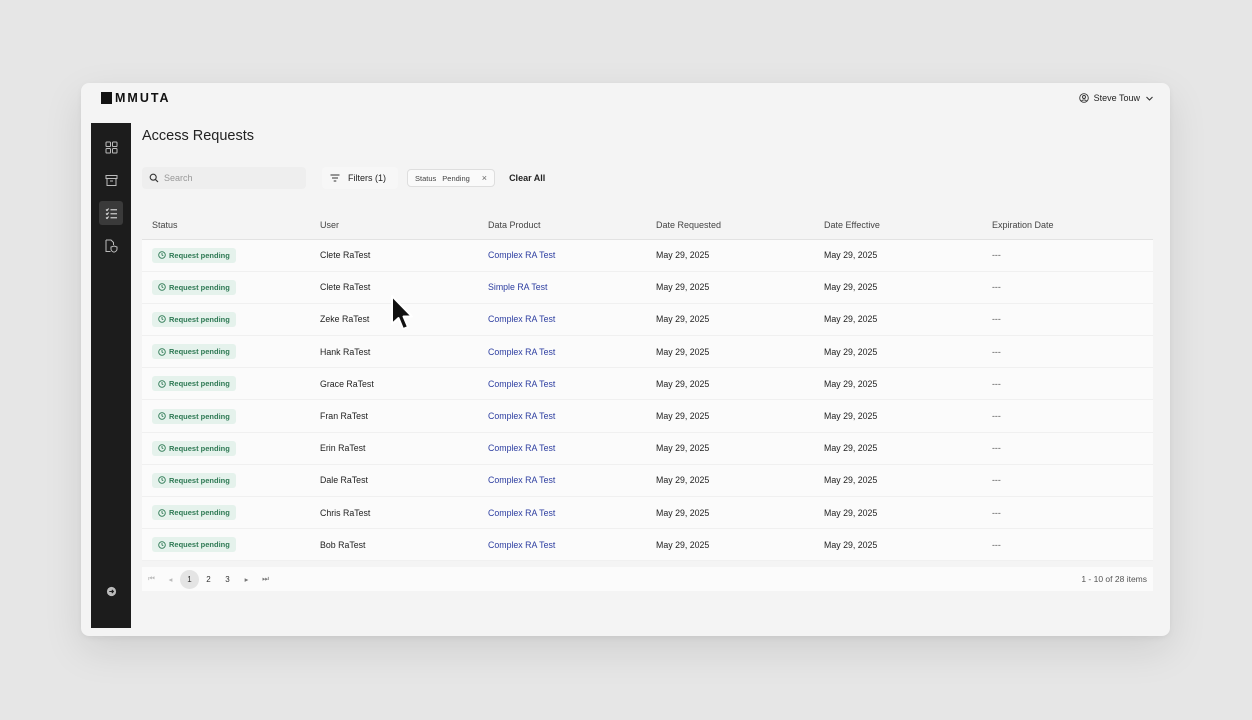 Image resolution: width=1252 pixels, height=720 pixels. I want to click on sidebar-item-access-requests, so click(111, 213).